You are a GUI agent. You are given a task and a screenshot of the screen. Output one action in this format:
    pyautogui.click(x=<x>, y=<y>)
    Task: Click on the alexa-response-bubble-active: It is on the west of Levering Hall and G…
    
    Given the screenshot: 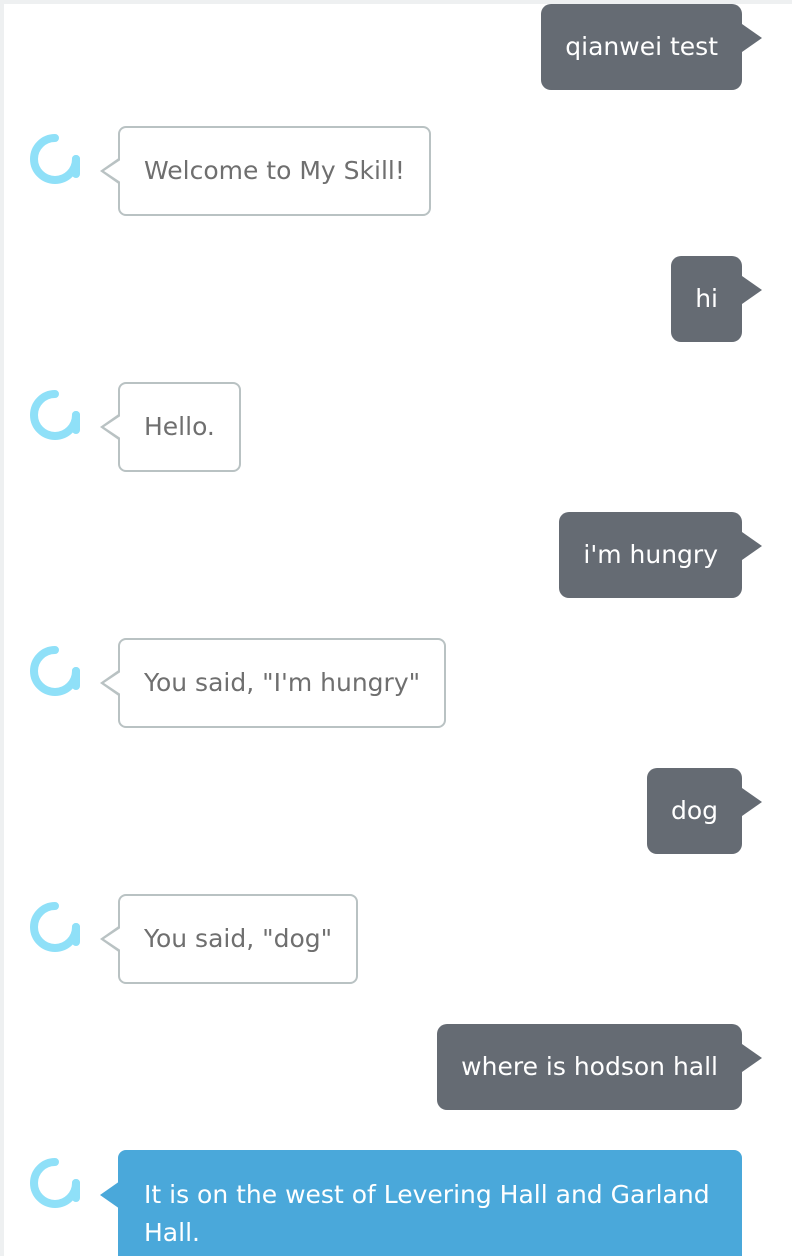 What is the action you would take?
    pyautogui.click(x=421, y=1203)
    